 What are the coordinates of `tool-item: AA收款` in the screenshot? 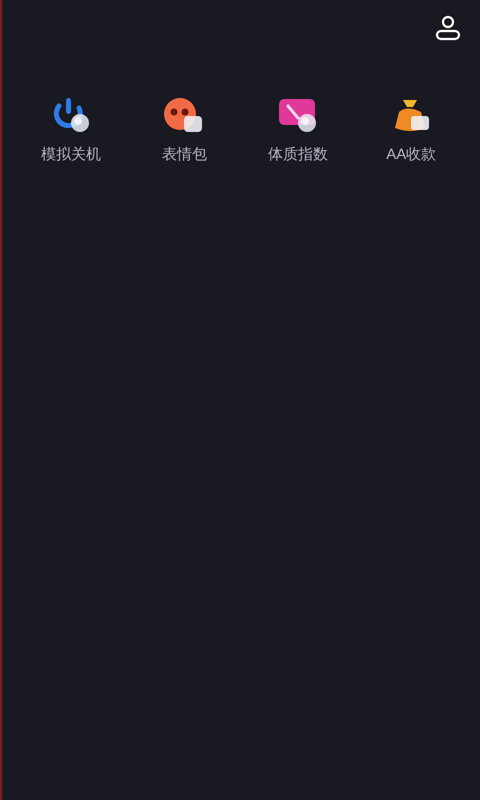 It's located at (411, 131).